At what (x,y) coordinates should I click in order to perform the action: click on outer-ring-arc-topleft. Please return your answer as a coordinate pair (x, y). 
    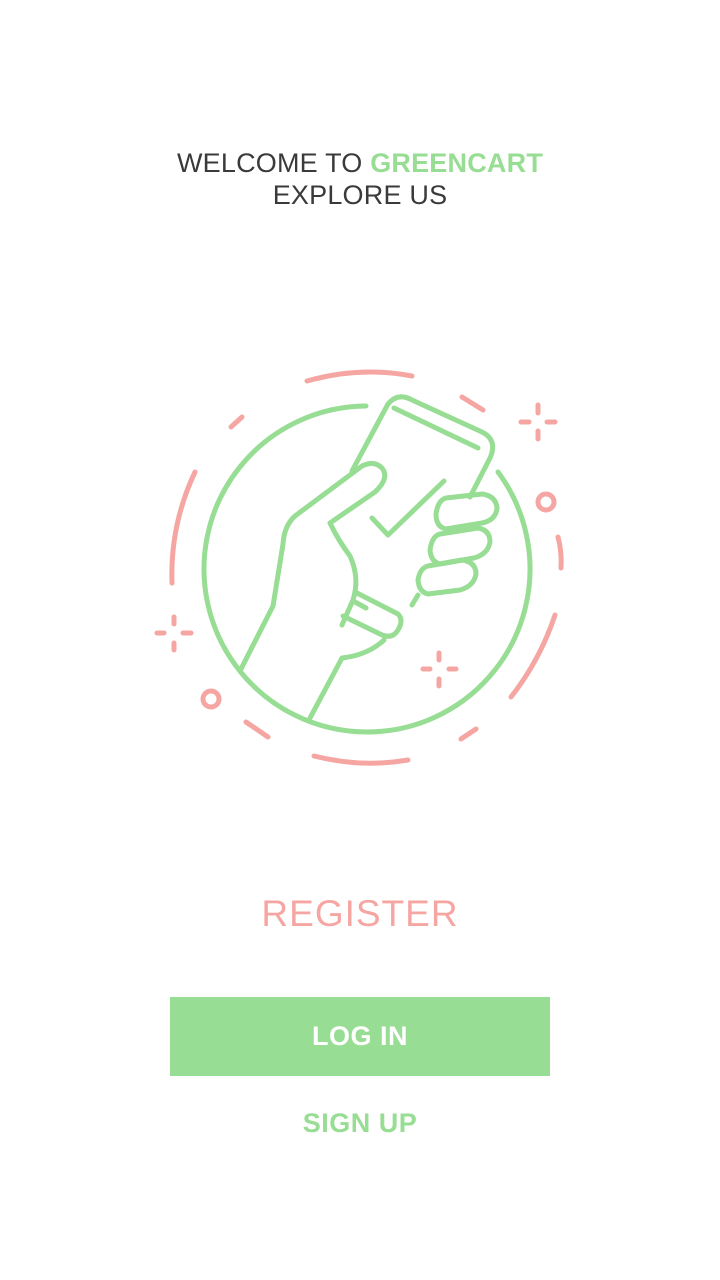
    Looking at the image, I should click on (236, 422).